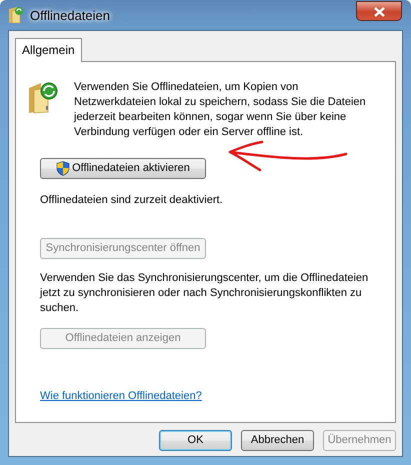 Image resolution: width=411 pixels, height=465 pixels. I want to click on window-title: Offlinedateien, so click(70, 15).